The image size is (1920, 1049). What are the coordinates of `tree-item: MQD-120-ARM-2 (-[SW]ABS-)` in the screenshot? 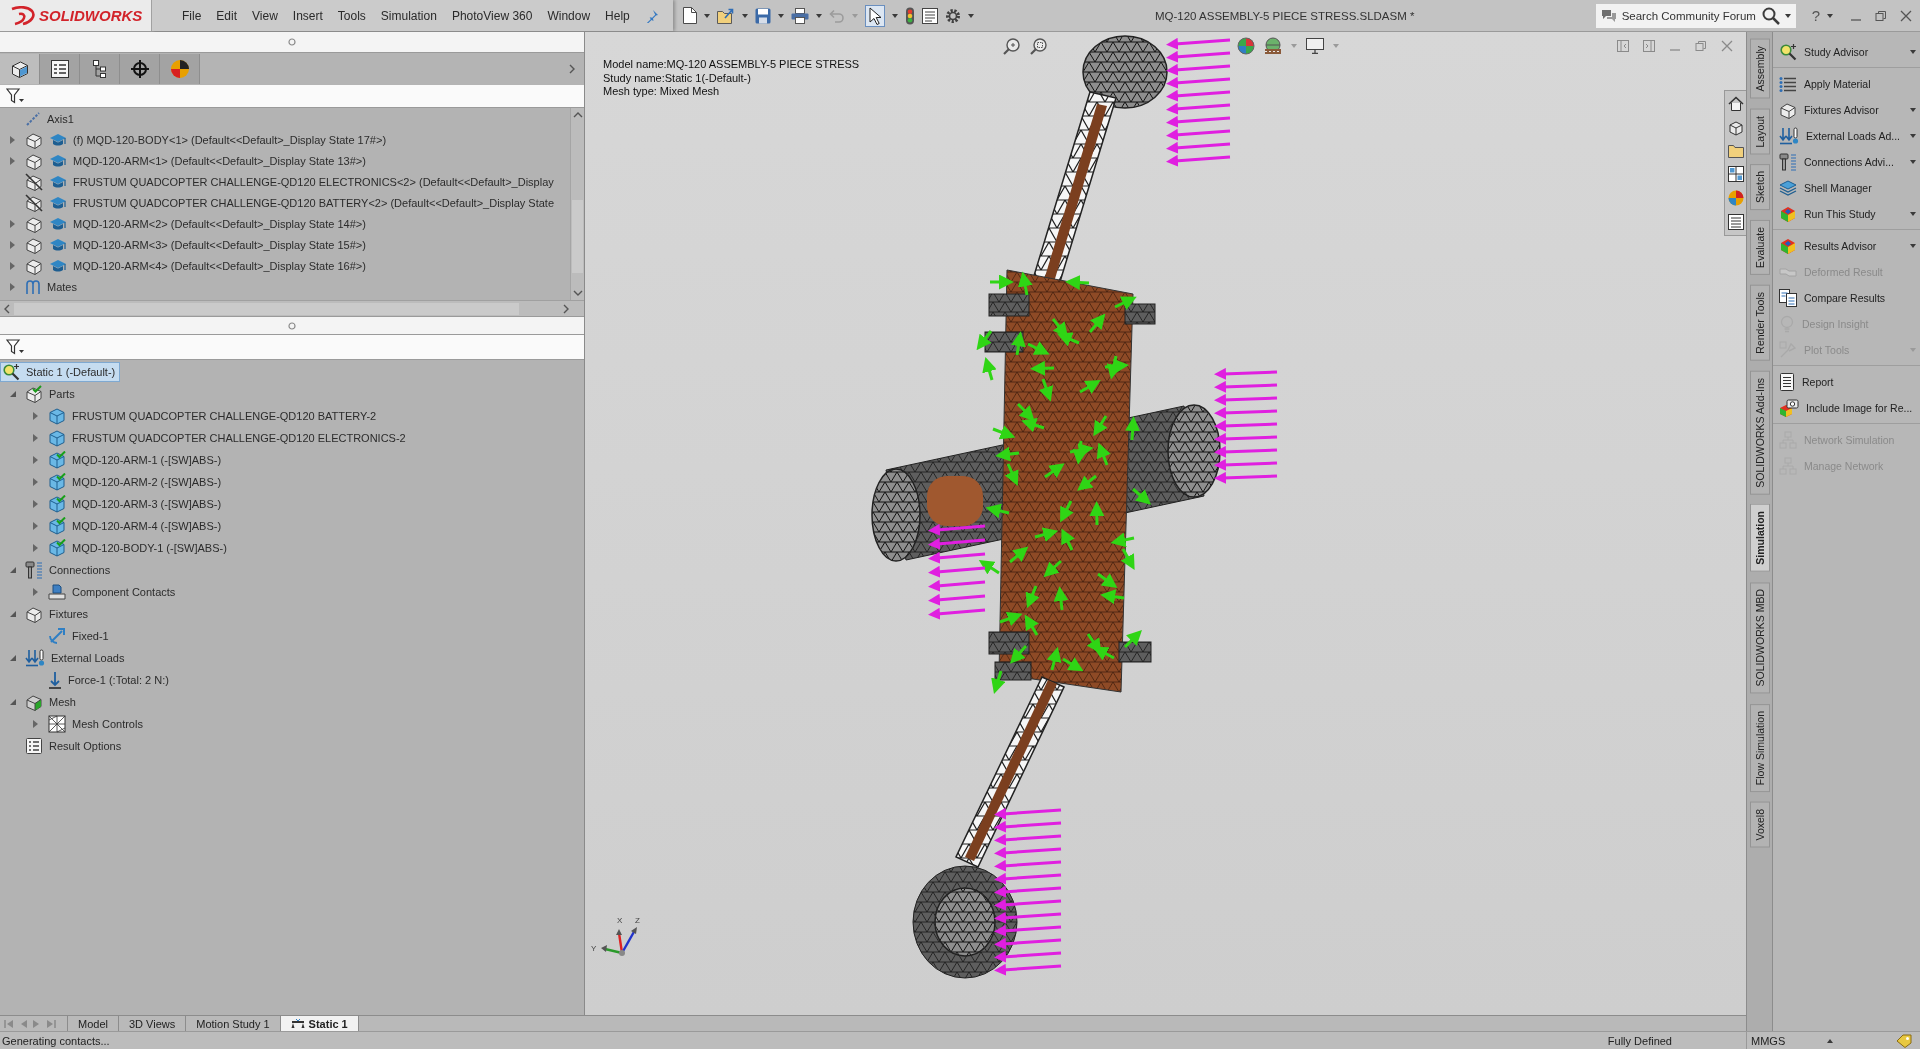 It's located at (135, 482).